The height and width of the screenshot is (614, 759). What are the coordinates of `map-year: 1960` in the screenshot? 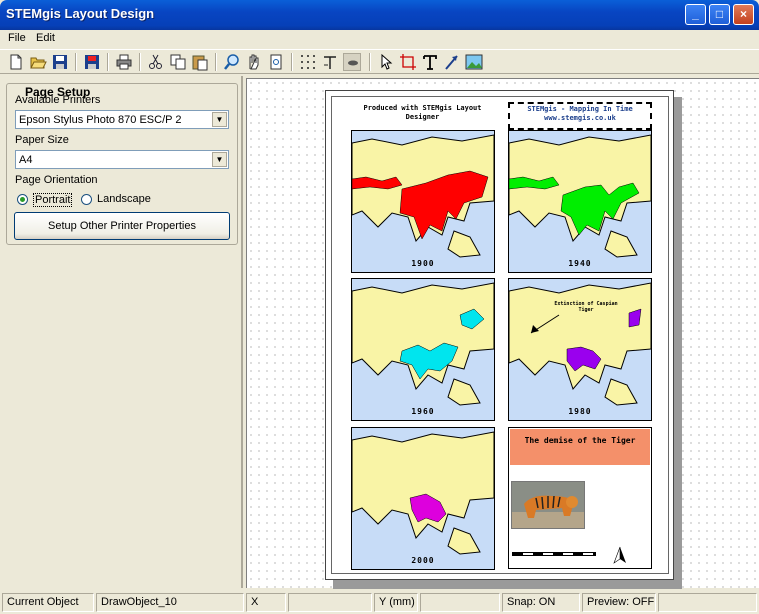 It's located at (423, 411).